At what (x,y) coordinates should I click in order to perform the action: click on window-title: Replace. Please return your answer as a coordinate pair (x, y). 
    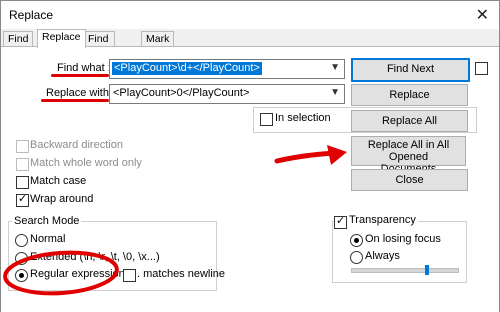
    Looking at the image, I should click on (31, 15).